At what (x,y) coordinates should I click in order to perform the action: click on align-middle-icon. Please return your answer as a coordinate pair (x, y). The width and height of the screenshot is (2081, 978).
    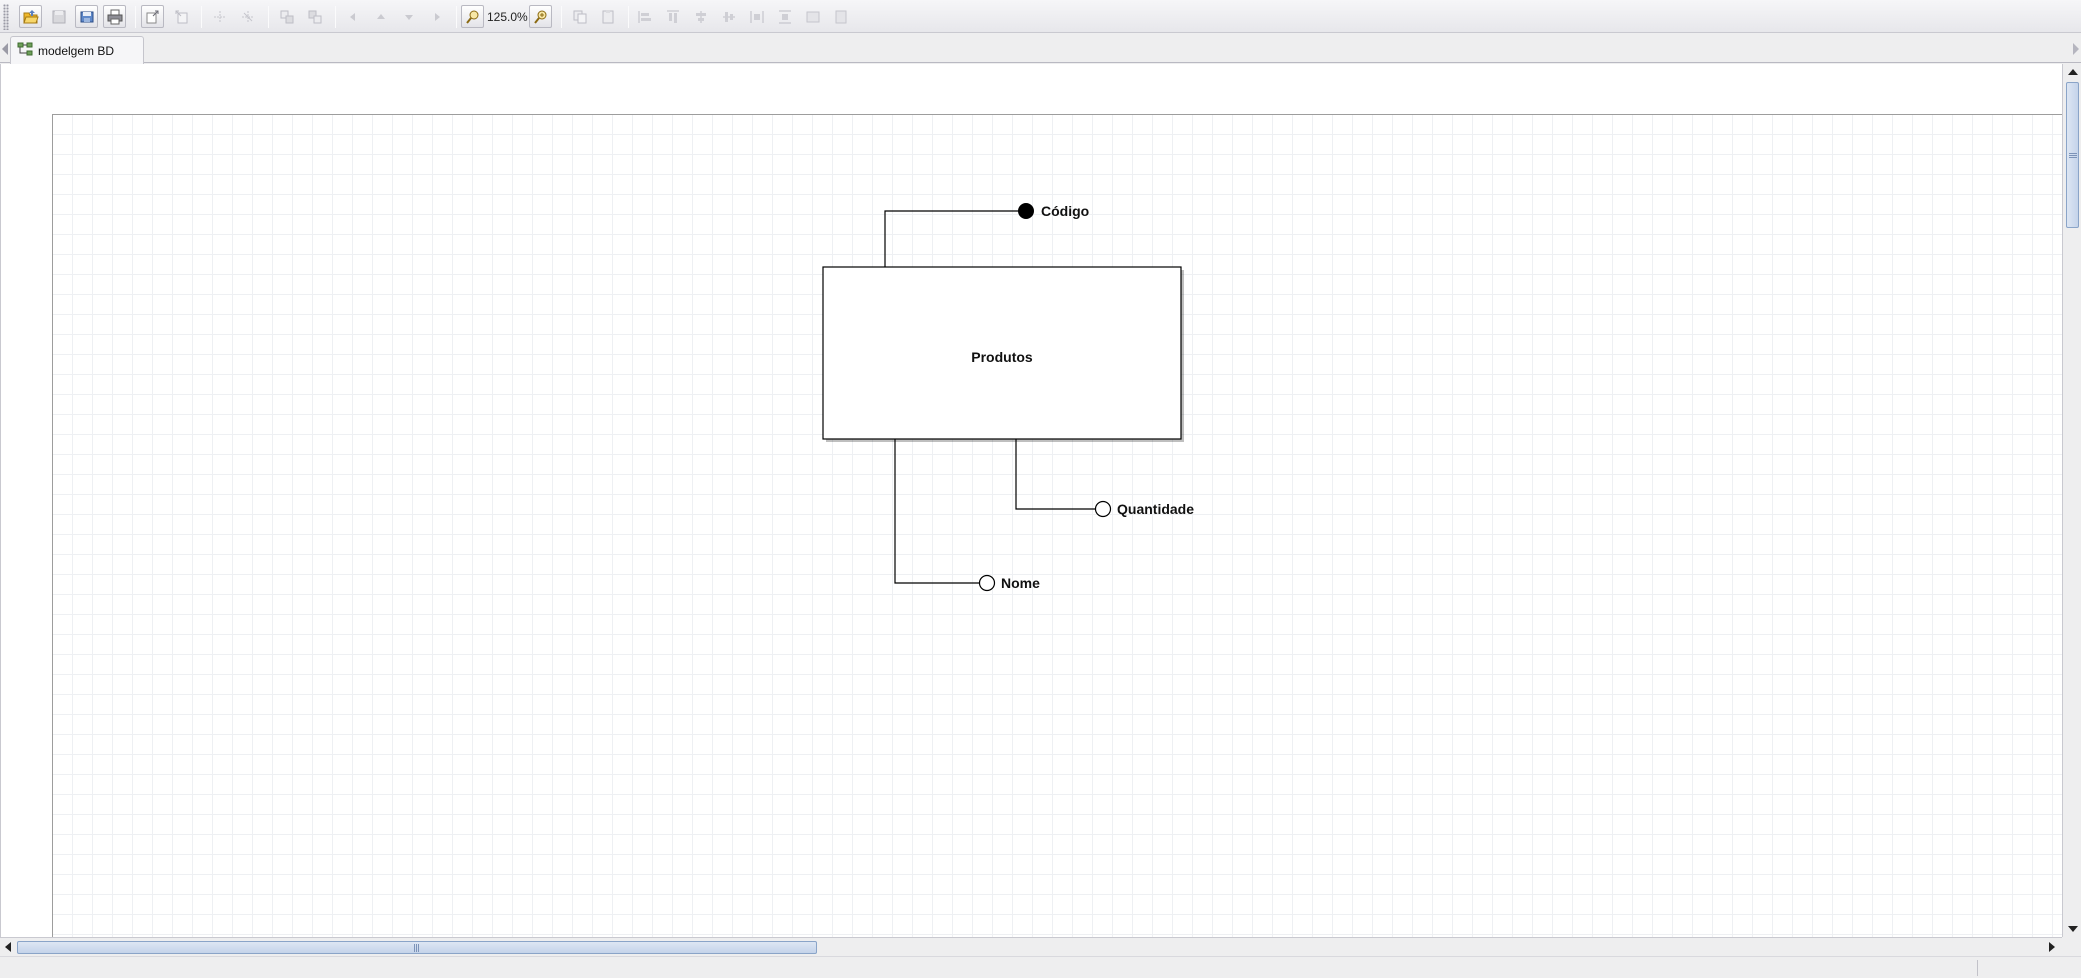
    Looking at the image, I should click on (729, 17).